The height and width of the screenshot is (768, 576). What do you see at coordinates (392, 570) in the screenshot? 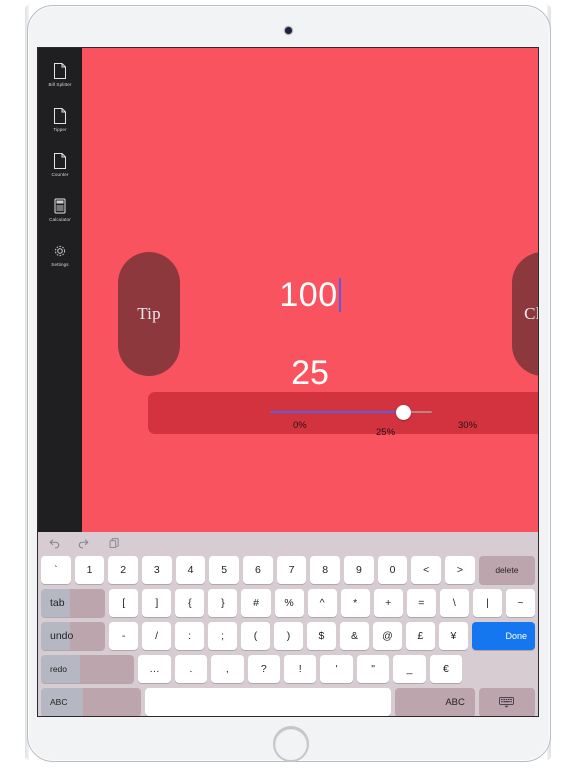
I see `key-0: 0` at bounding box center [392, 570].